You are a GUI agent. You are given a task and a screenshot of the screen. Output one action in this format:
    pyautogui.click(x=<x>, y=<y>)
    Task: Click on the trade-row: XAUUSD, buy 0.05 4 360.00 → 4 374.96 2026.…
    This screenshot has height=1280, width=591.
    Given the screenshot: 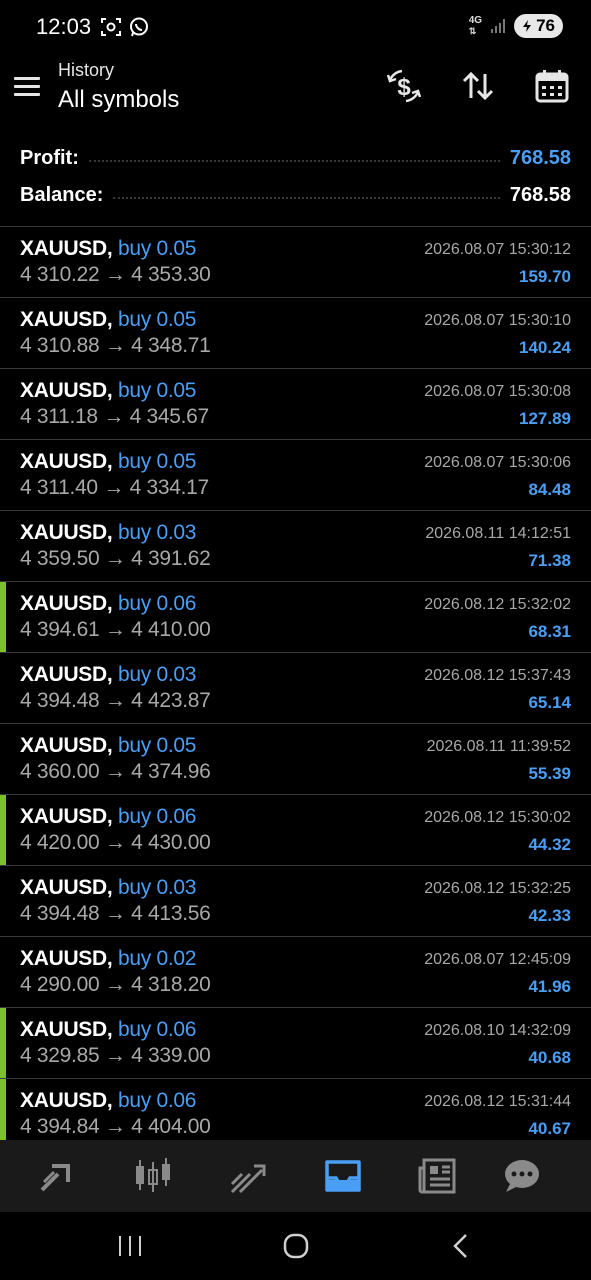 What is the action you would take?
    pyautogui.click(x=295, y=758)
    